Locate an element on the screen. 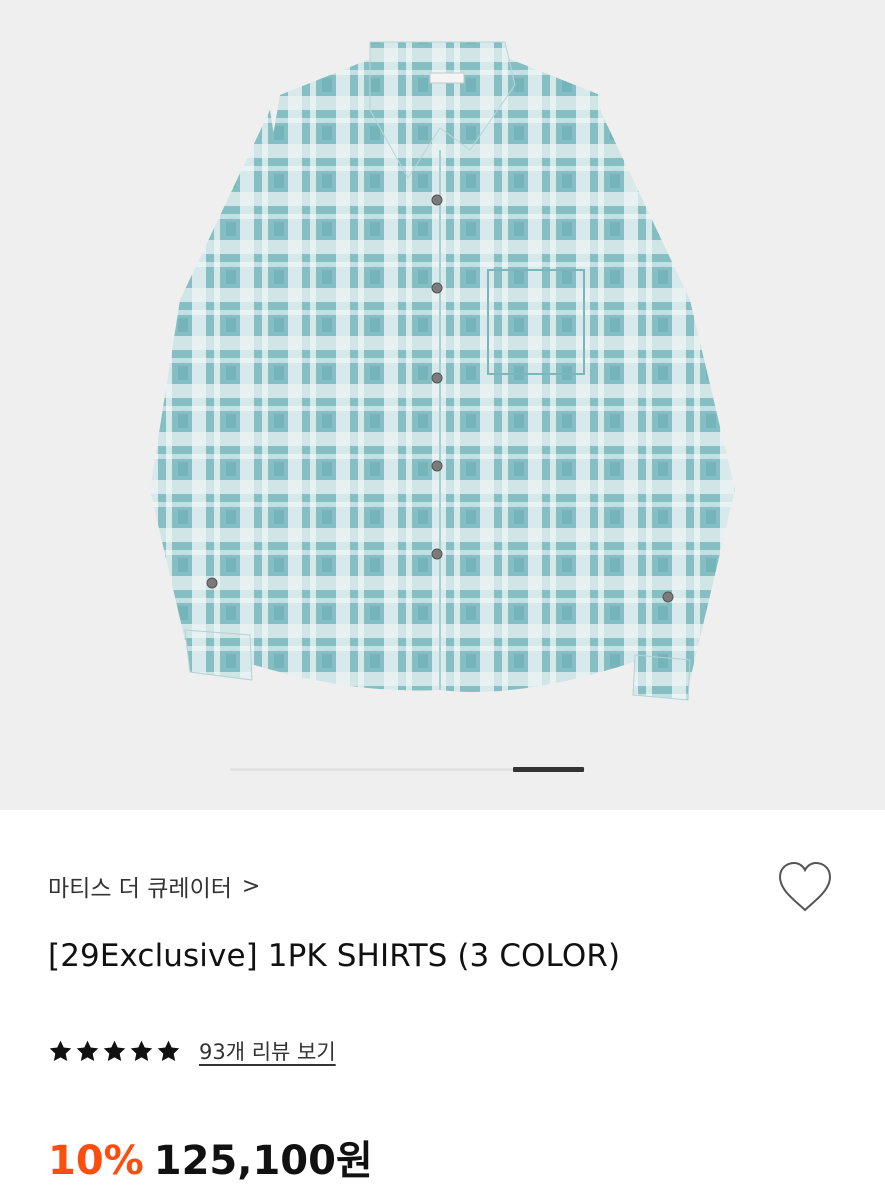 The image size is (885, 1200). wishlist-button is located at coordinates (805, 888).